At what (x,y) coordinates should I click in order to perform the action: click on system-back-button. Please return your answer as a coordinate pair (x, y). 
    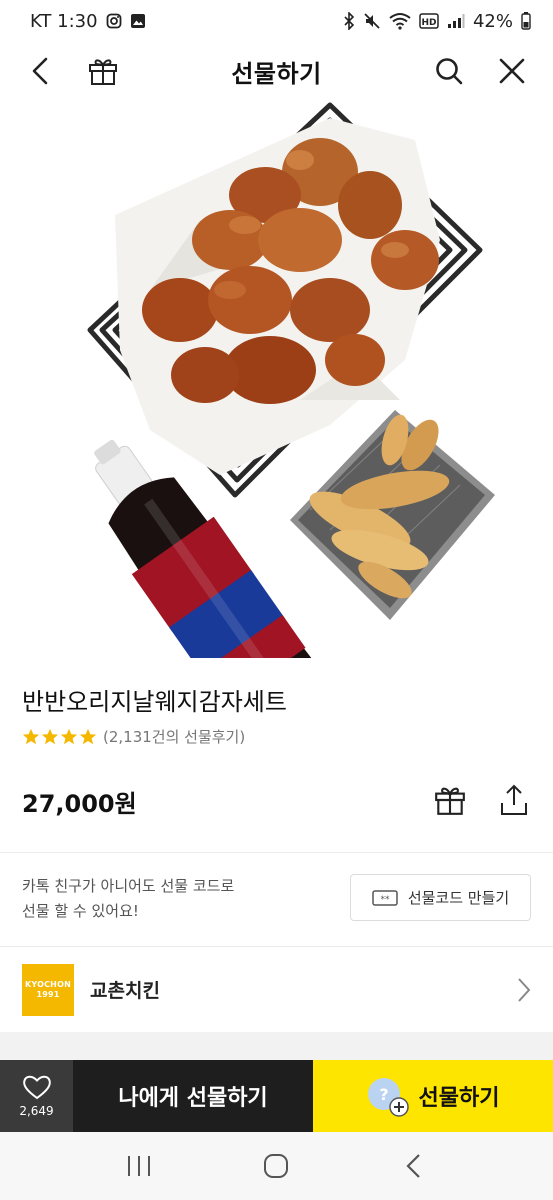
    Looking at the image, I should click on (414, 1166).